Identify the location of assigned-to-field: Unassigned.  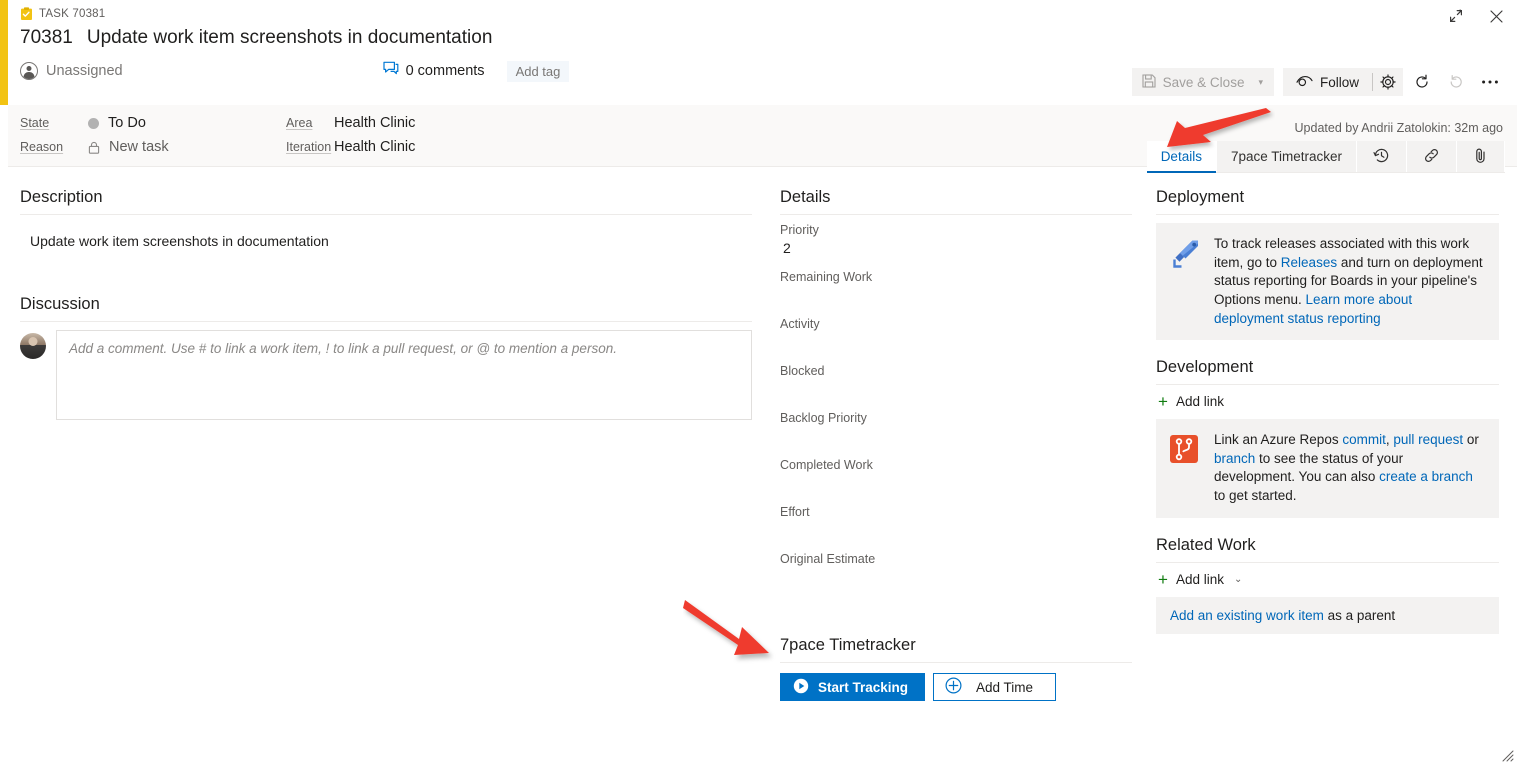
(71, 71).